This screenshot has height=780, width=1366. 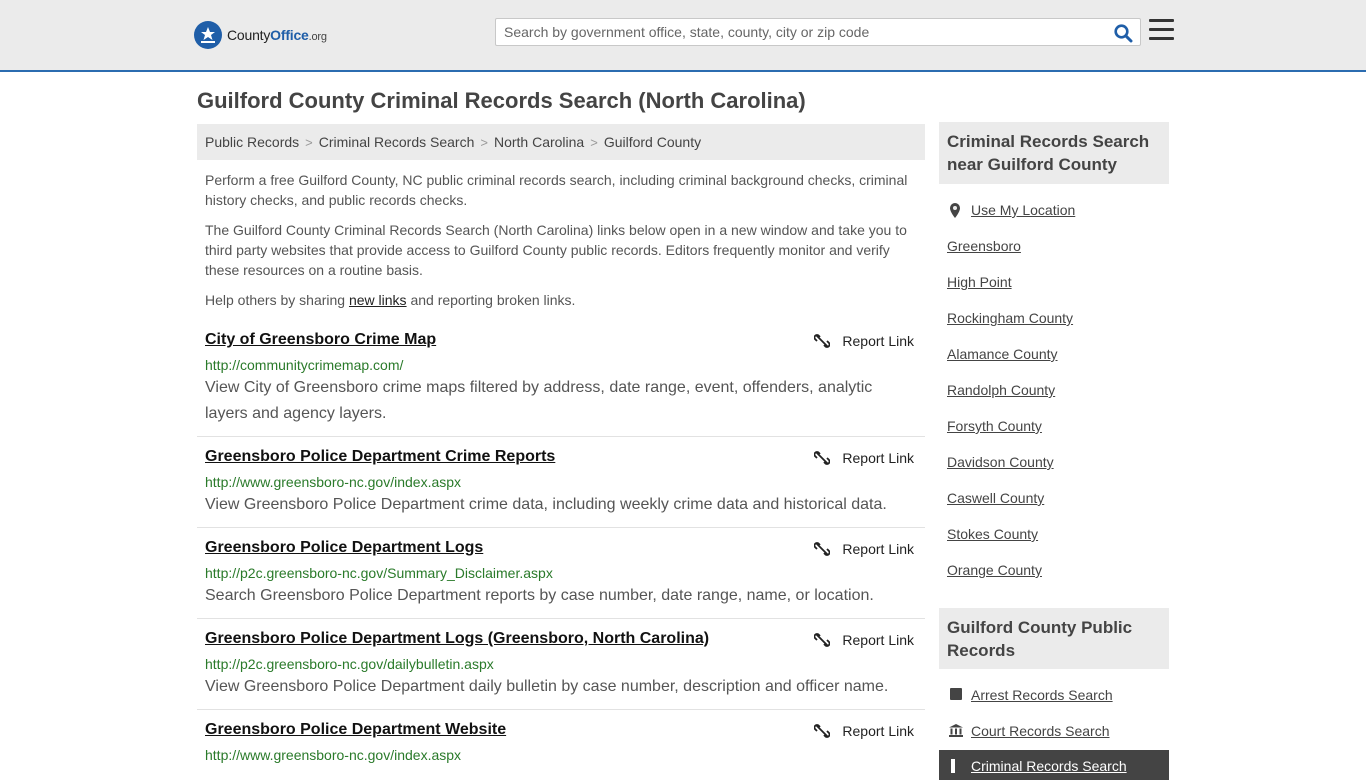 I want to click on intro-help-text-end: and reporting broken links., so click(x=491, y=300).